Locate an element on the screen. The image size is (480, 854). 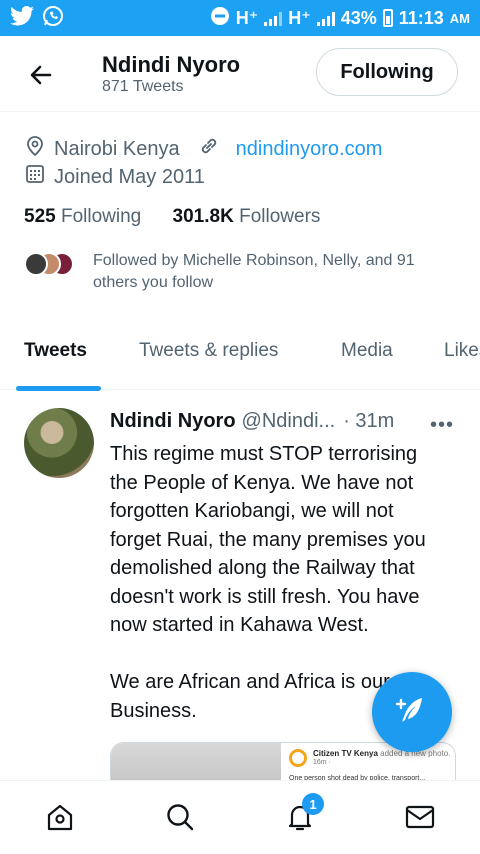
search-button is located at coordinates (180, 819).